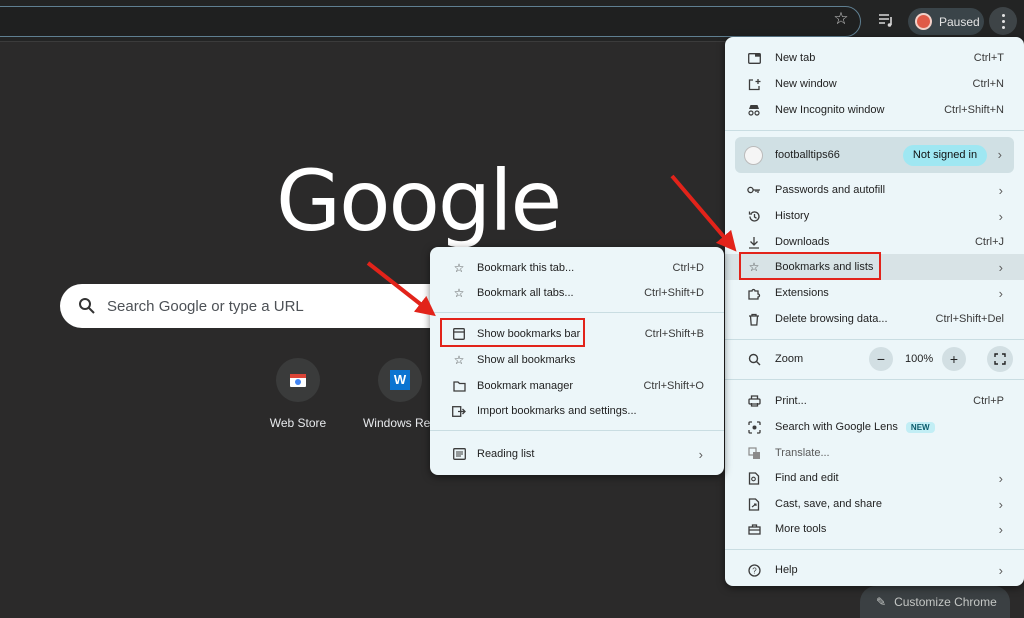 The height and width of the screenshot is (618, 1024). I want to click on zoom-out-button: −, so click(881, 359).